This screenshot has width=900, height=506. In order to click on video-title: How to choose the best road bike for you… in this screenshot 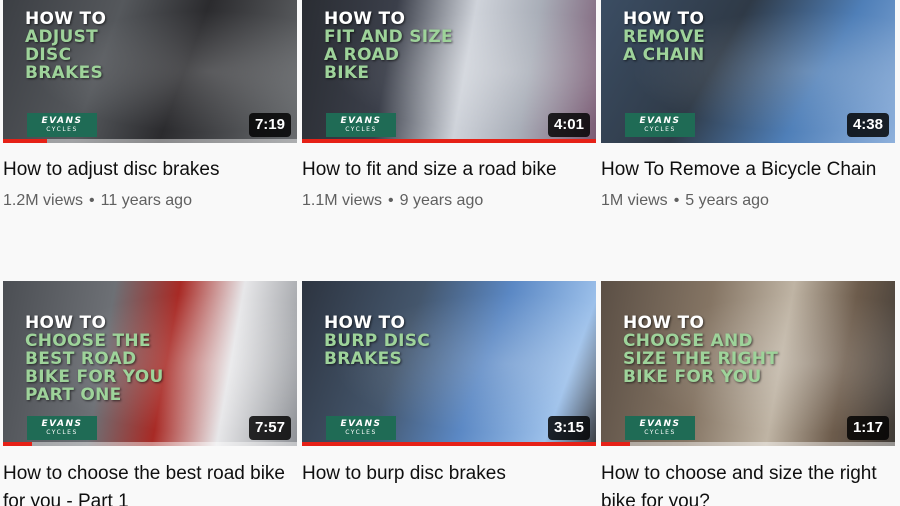, I will do `click(150, 483)`.